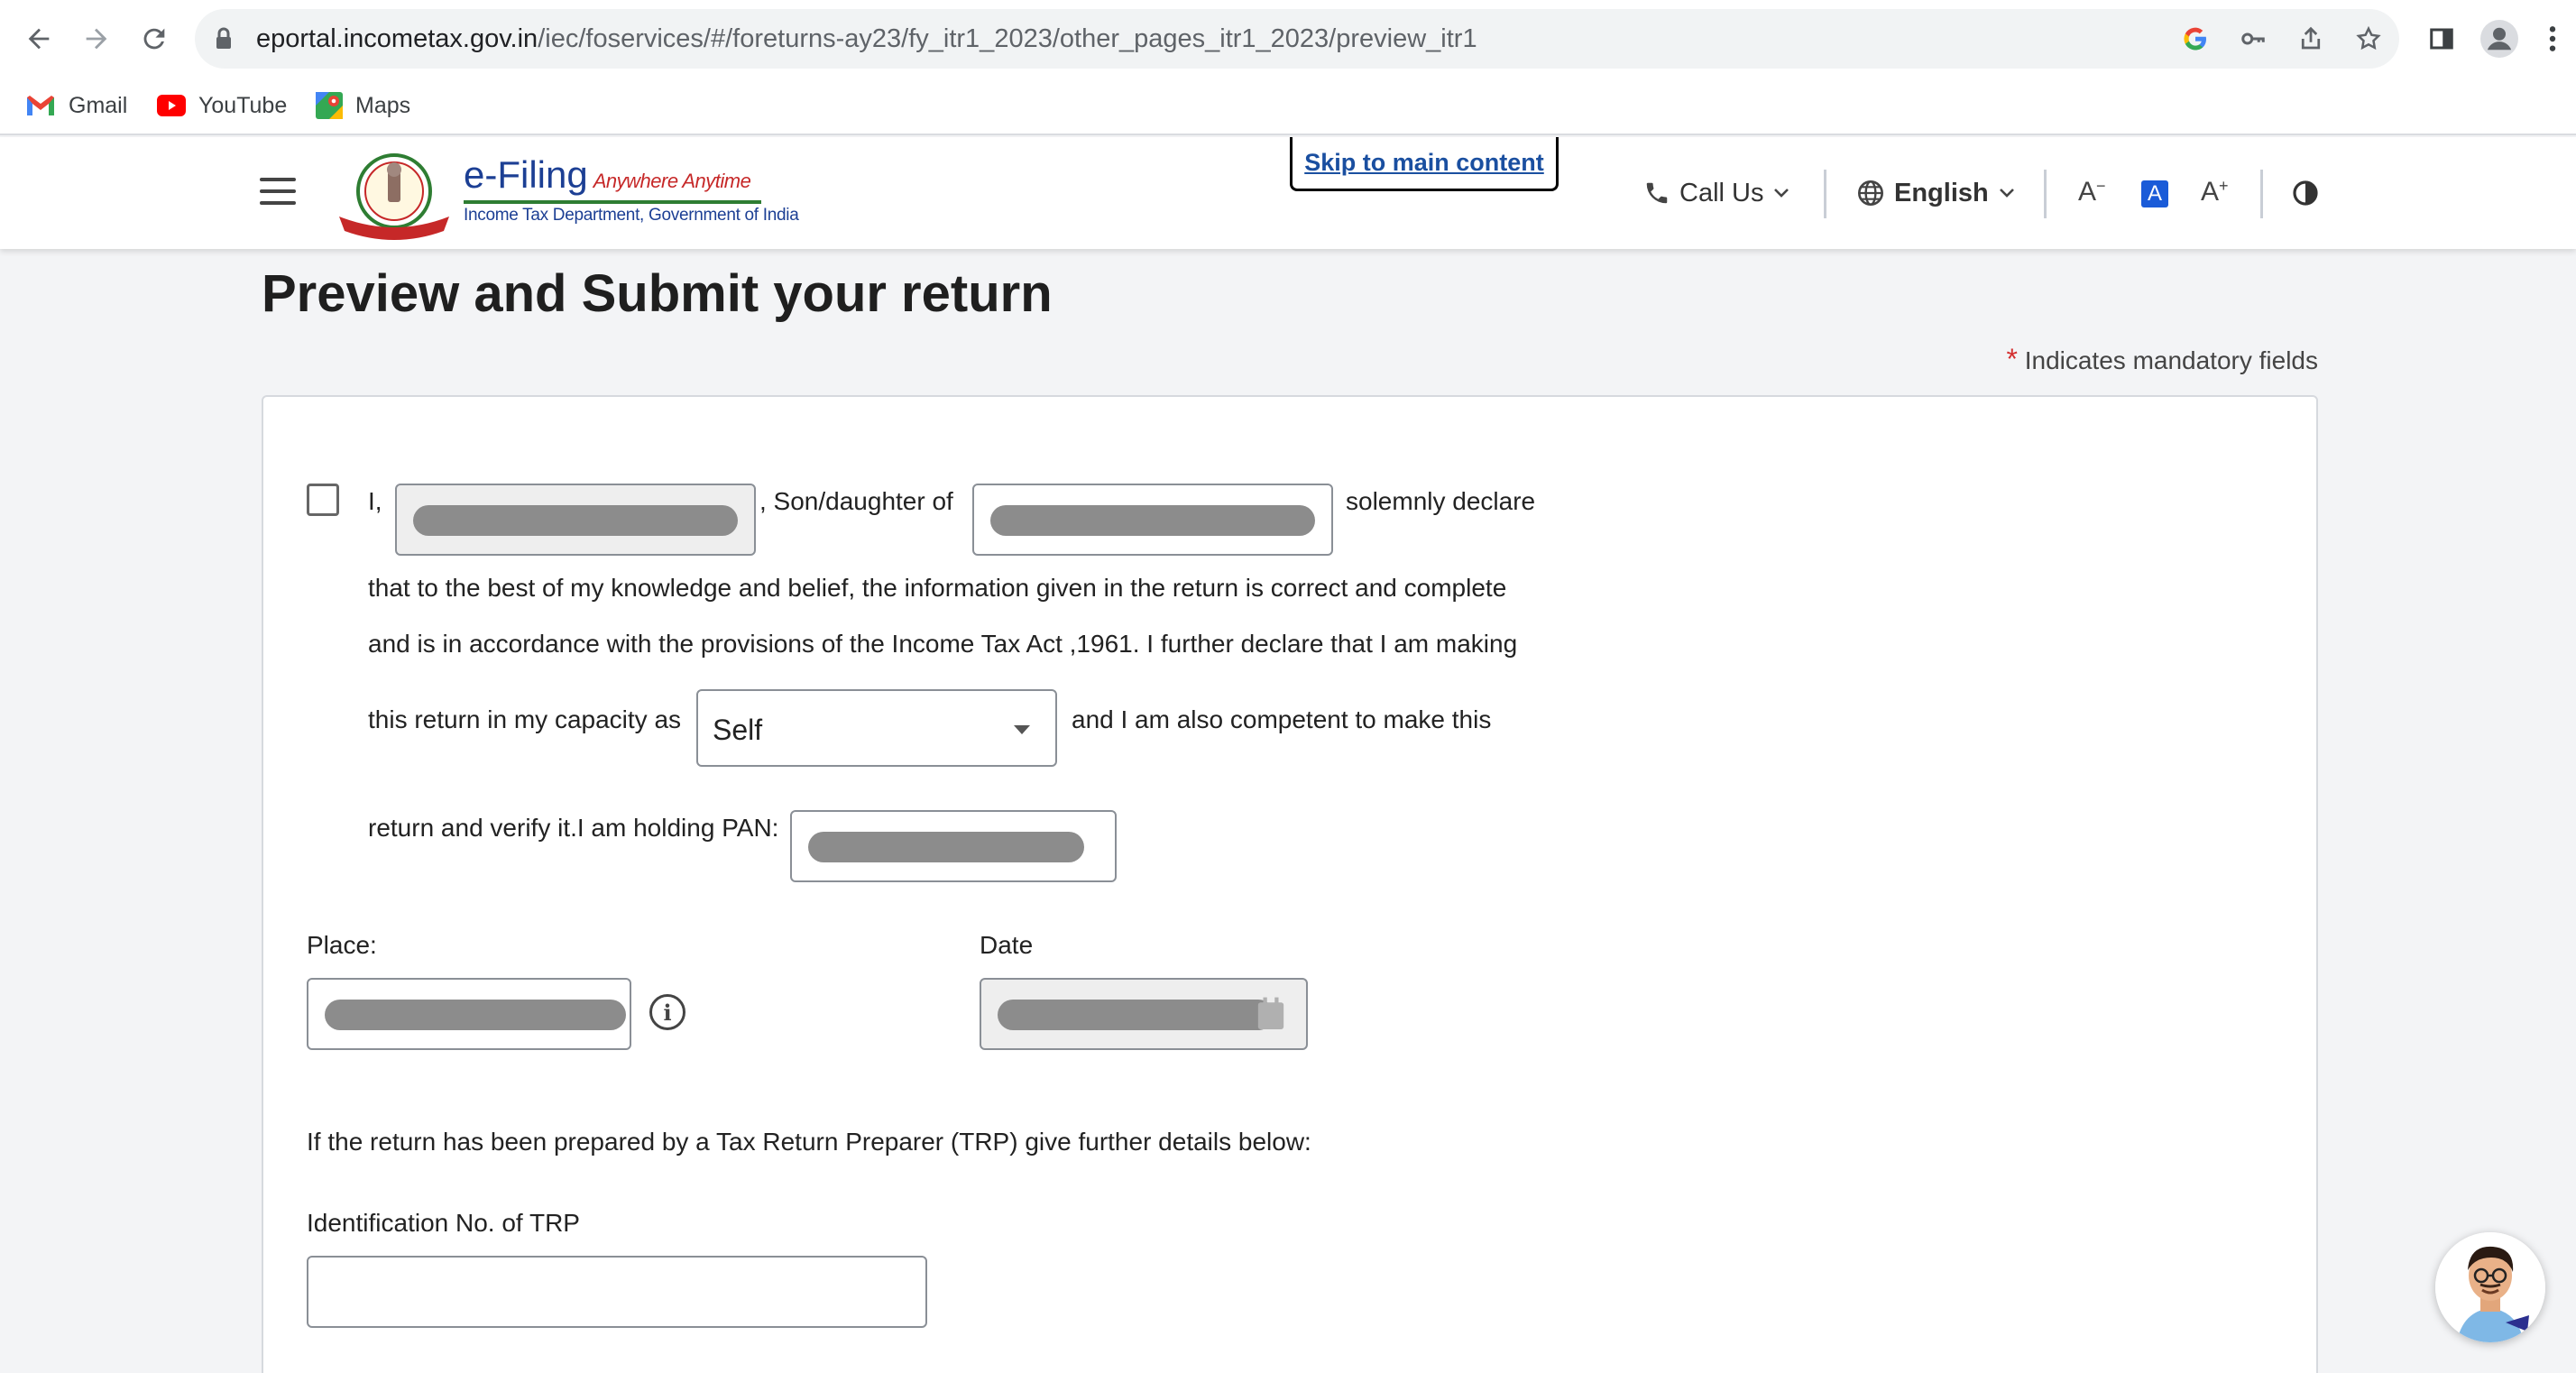 The width and height of the screenshot is (2576, 1373). Describe the element at coordinates (612, 202) in the screenshot. I see `logo-underline` at that location.